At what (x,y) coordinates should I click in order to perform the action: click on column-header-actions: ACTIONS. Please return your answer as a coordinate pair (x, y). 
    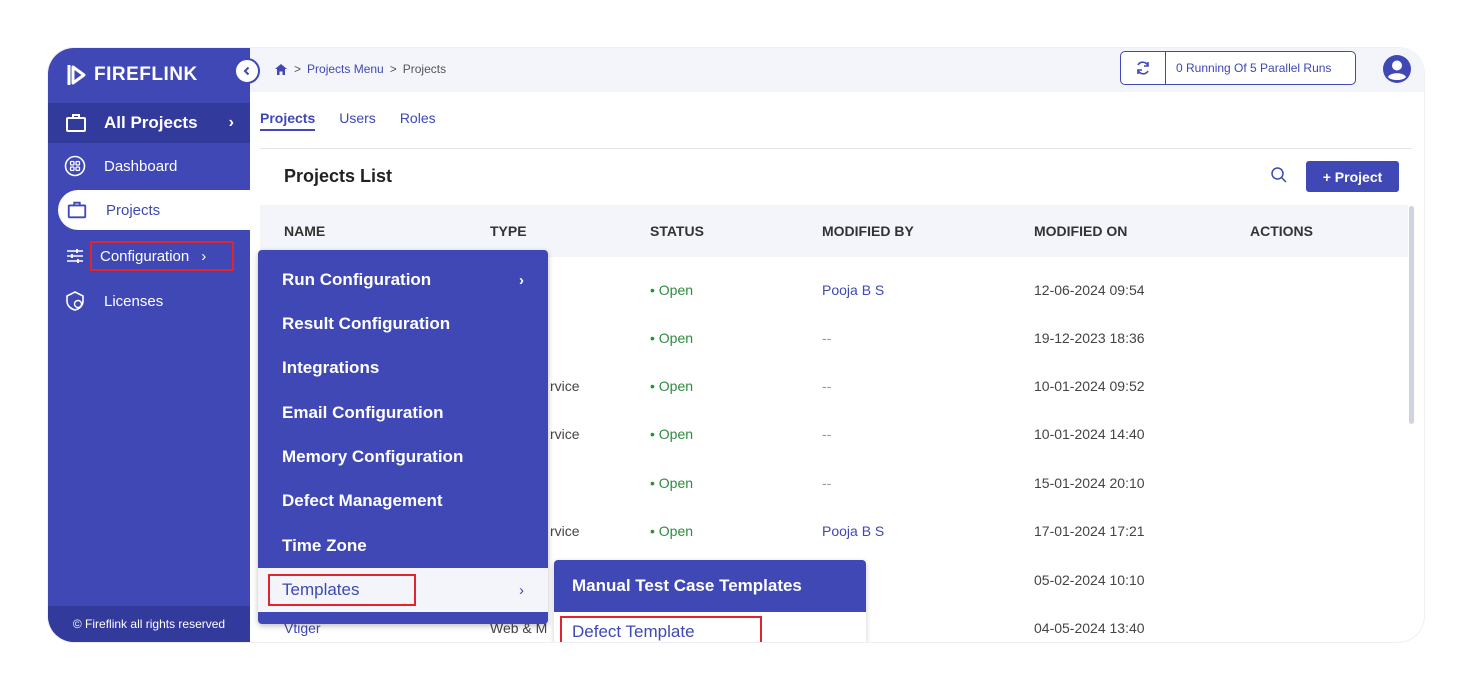
    Looking at the image, I should click on (1281, 231).